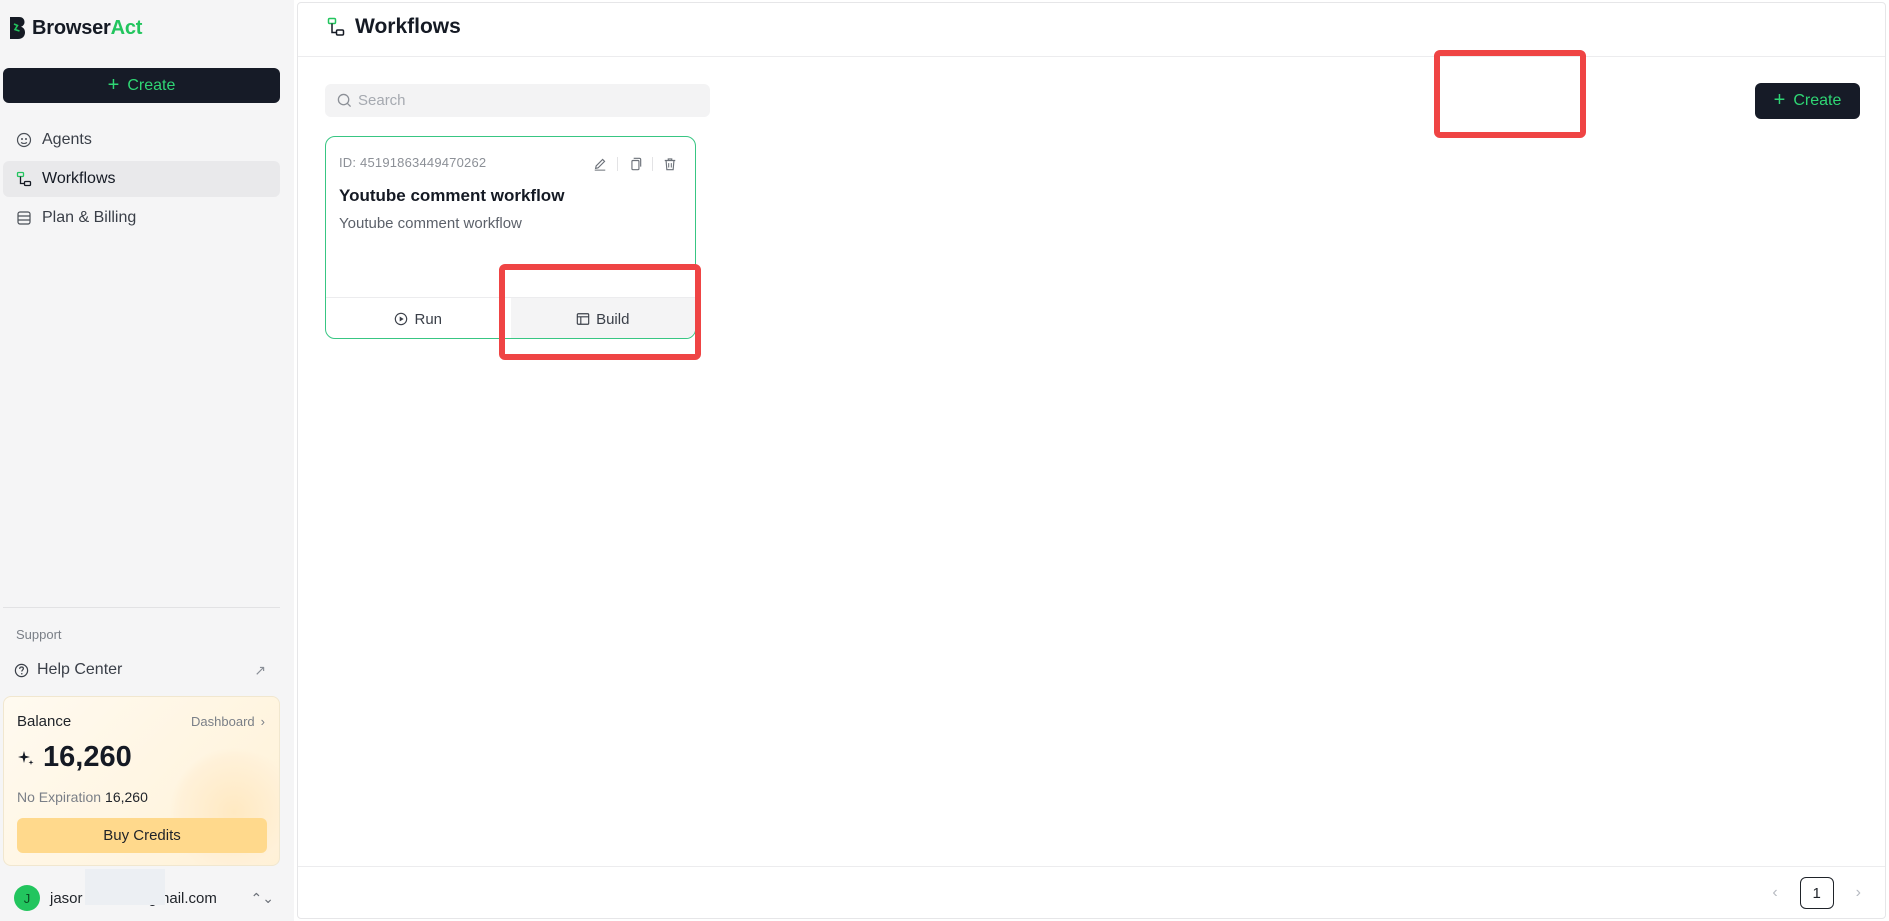 The image size is (1889, 921). What do you see at coordinates (1091, 30) in the screenshot?
I see `page-header: Workflows` at bounding box center [1091, 30].